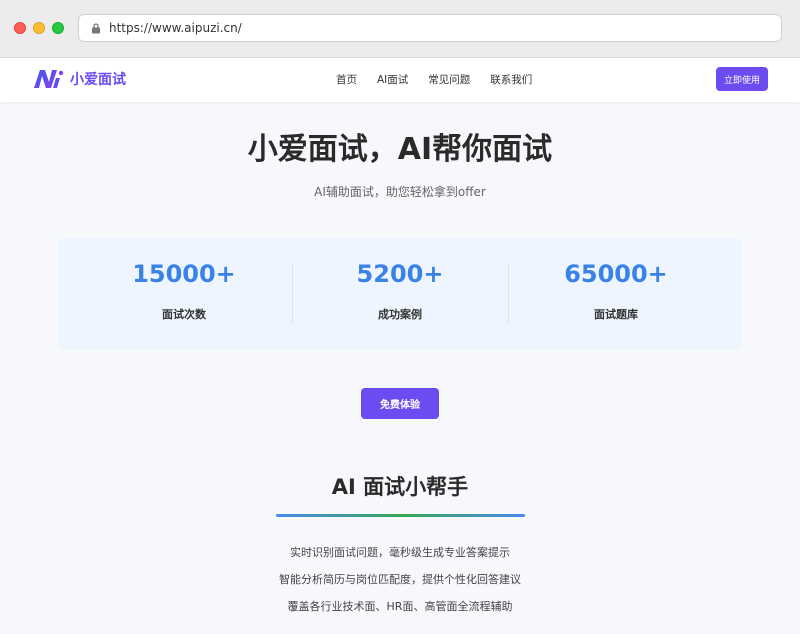 Image resolution: width=800 pixels, height=634 pixels. What do you see at coordinates (39, 28) in the screenshot?
I see `minimize-window-button` at bounding box center [39, 28].